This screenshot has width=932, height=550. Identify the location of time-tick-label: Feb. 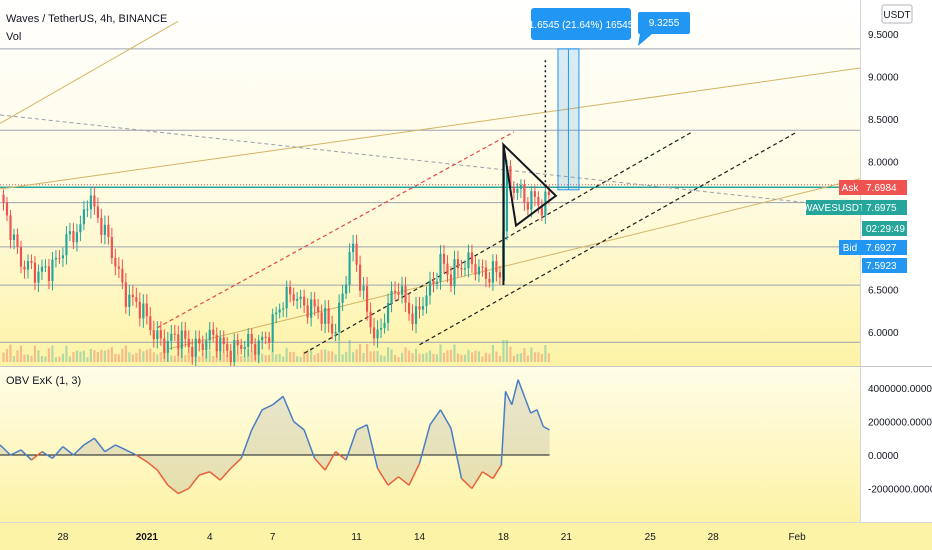
(797, 537).